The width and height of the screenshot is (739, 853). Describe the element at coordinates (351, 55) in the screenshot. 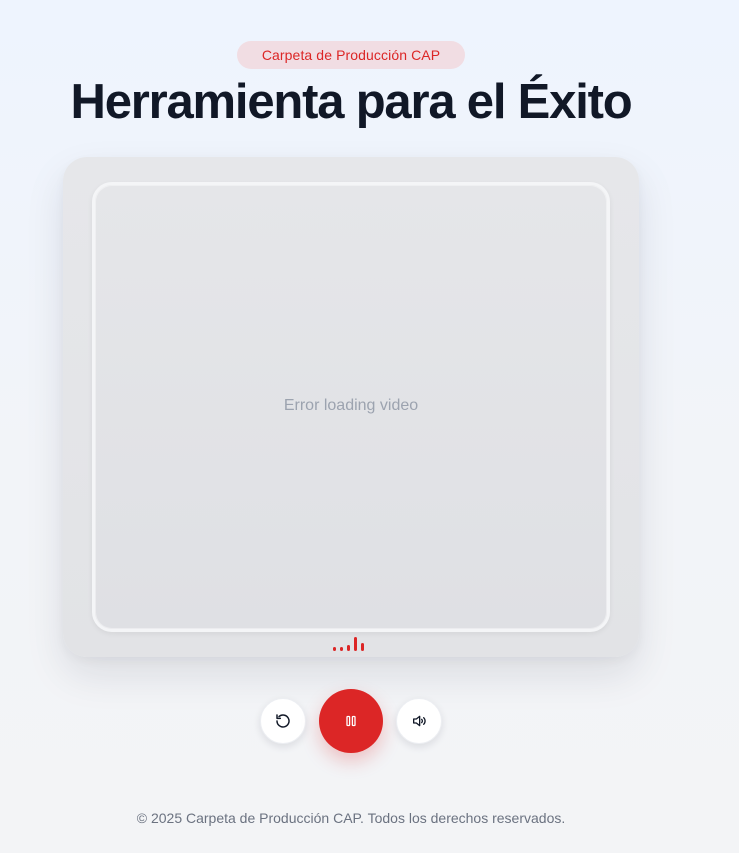

I see `page-badge: Carpeta de Producción CAP` at that location.